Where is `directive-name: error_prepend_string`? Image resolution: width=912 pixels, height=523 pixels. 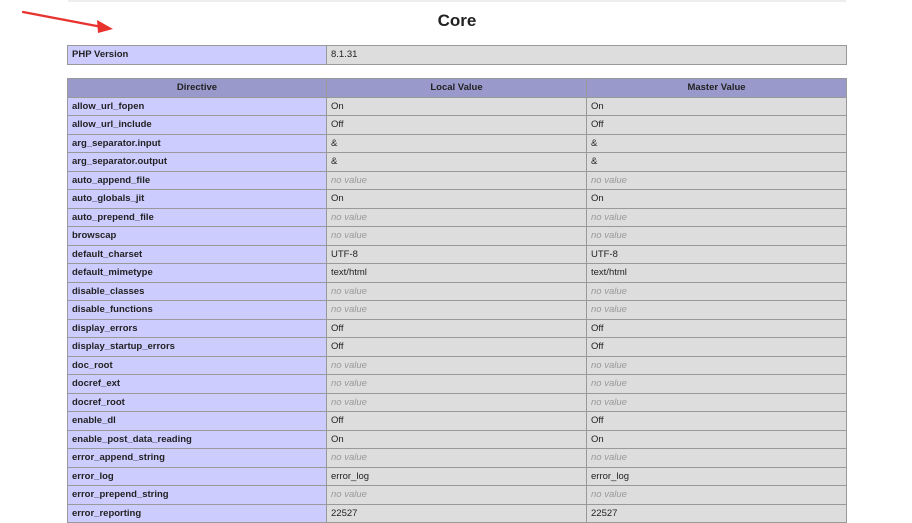
directive-name: error_prepend_string is located at coordinates (197, 495).